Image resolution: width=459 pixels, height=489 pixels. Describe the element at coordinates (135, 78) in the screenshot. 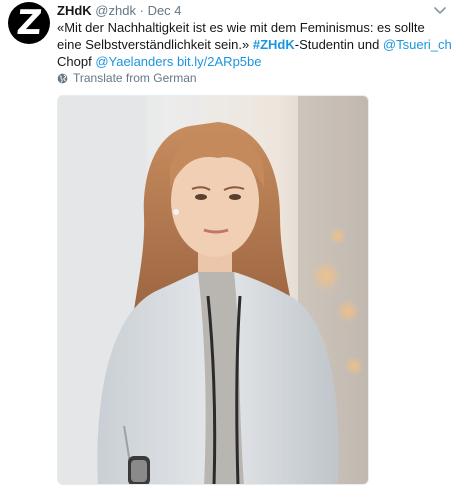

I see `translate-label: Translate from German` at that location.